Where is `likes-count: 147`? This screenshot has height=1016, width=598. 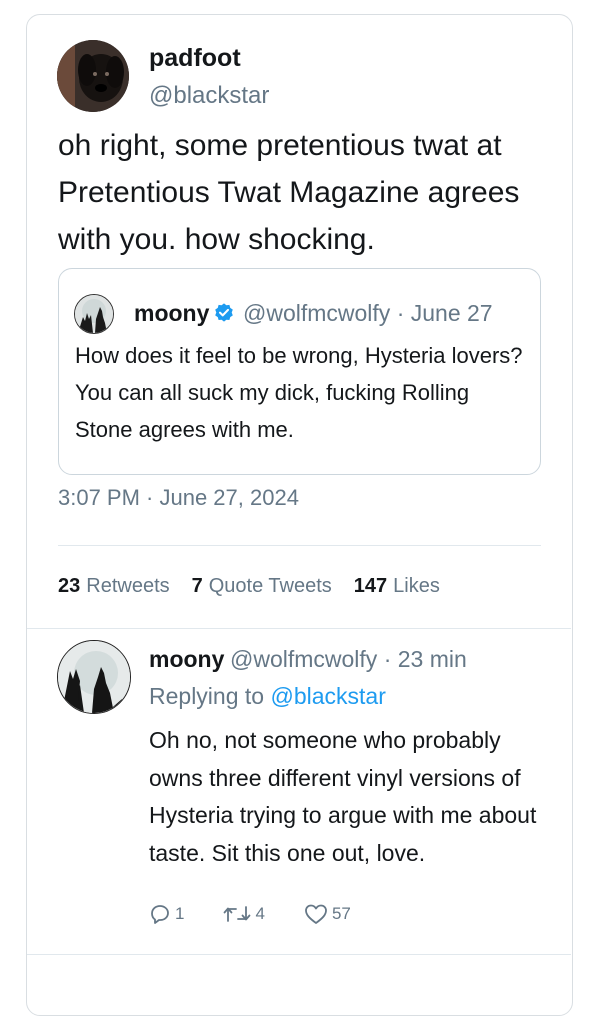 likes-count: 147 is located at coordinates (370, 586).